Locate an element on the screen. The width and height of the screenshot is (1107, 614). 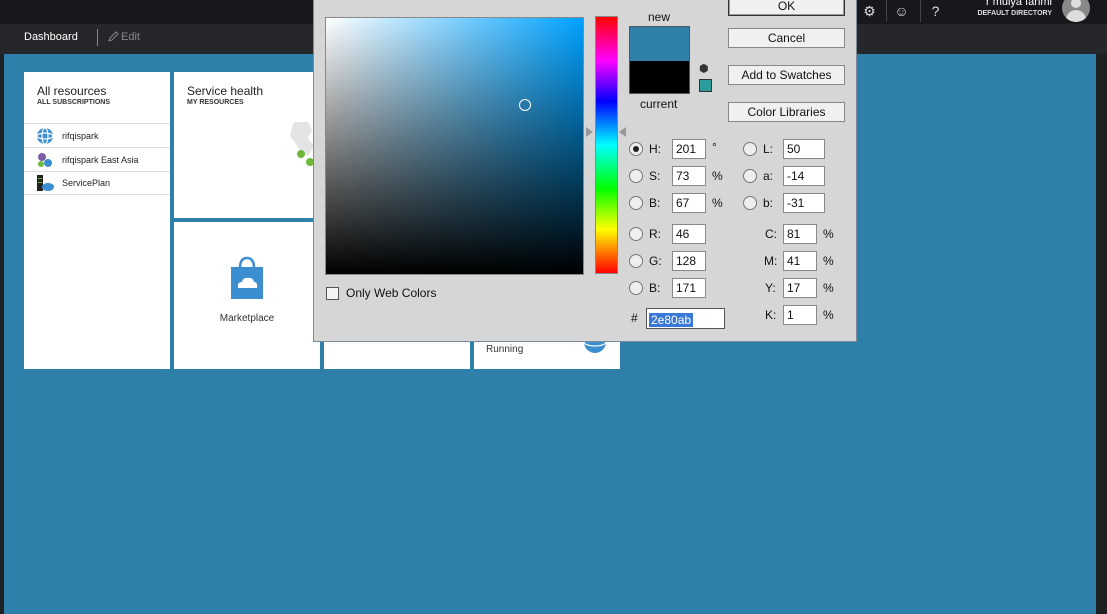
help-icon: ? is located at coordinates (935, 11).